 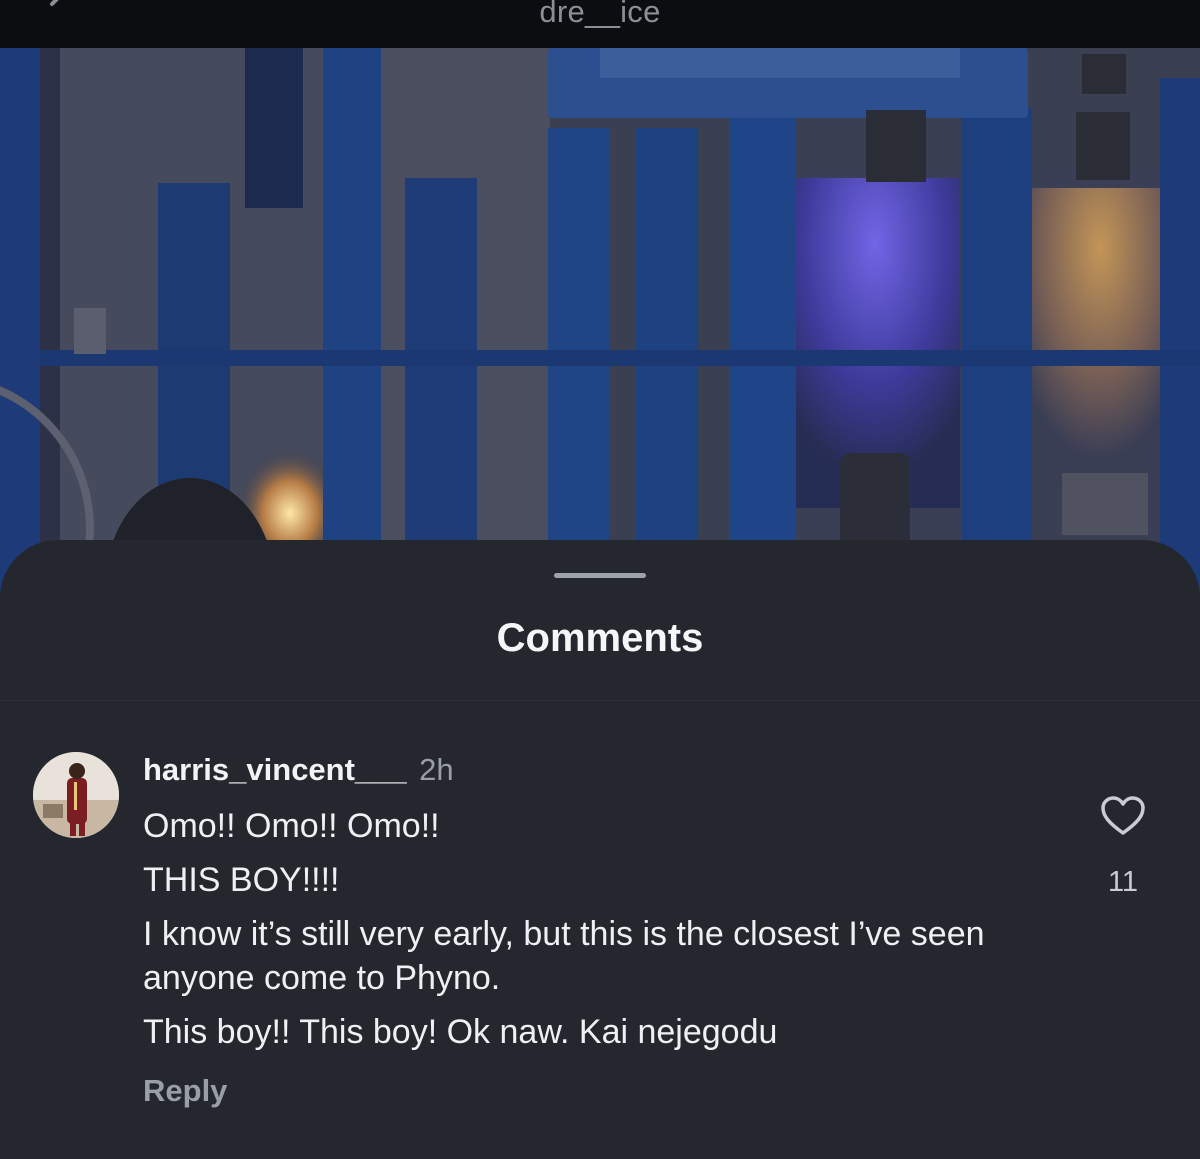 I want to click on comment-header: harris_vincent___ 2h, so click(x=298, y=770).